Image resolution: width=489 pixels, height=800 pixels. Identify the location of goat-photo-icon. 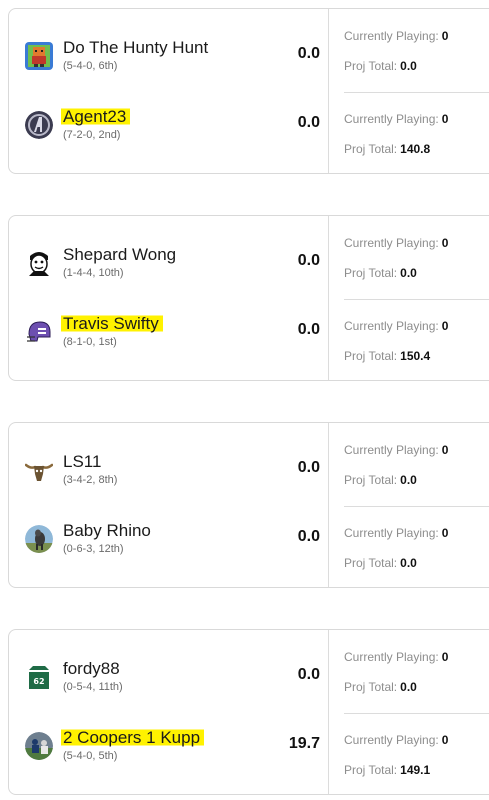
(39, 539).